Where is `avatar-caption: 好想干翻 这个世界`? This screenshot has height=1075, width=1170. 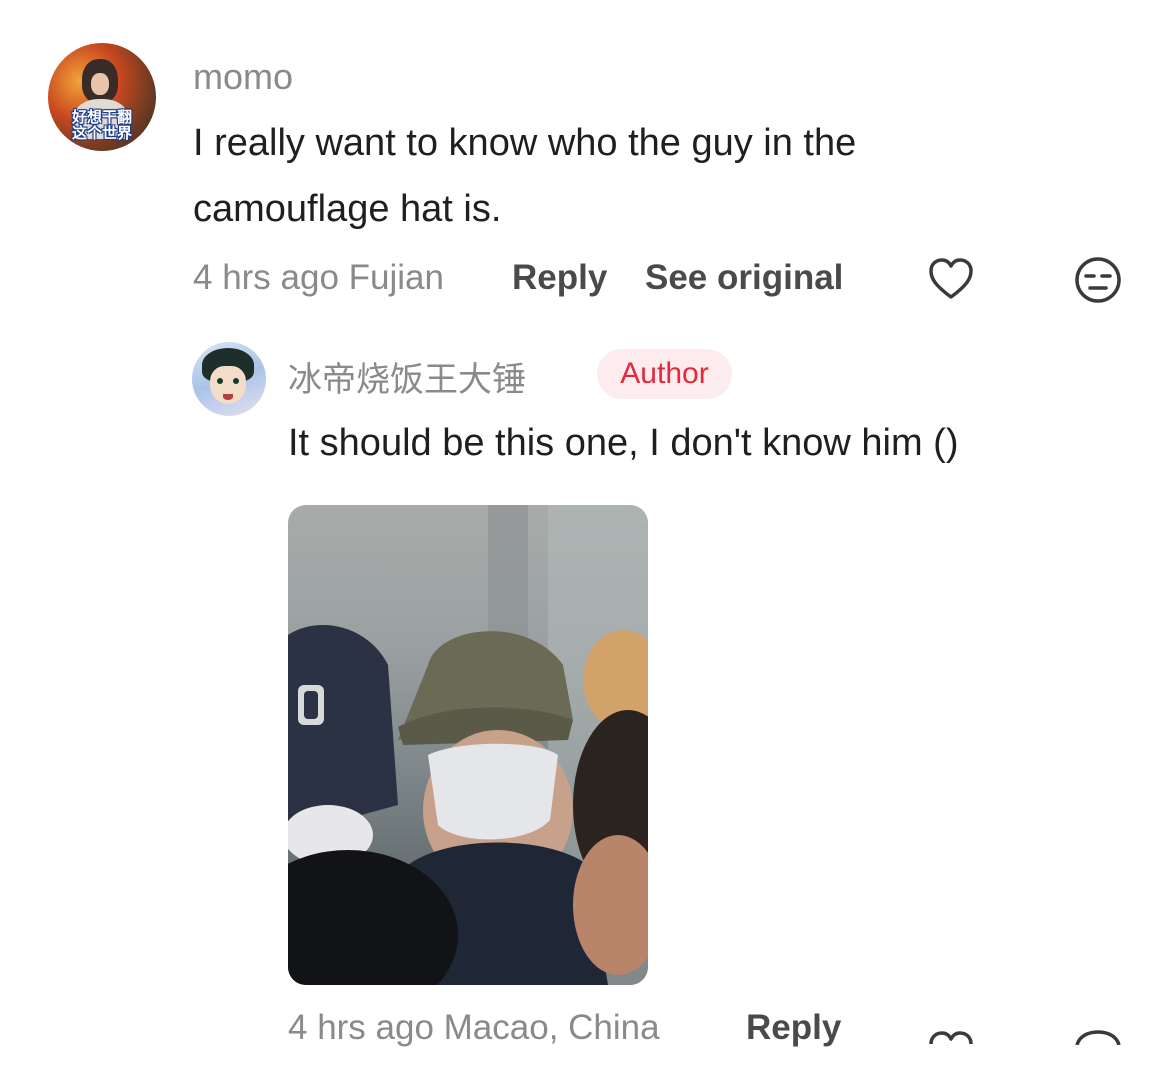
avatar-caption: 好想干翻 这个世界 is located at coordinates (102, 125).